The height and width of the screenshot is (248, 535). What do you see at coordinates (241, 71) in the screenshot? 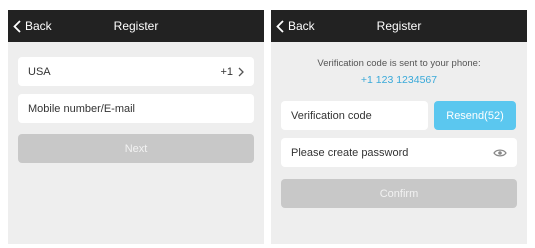
I see `chevron-right-icon` at bounding box center [241, 71].